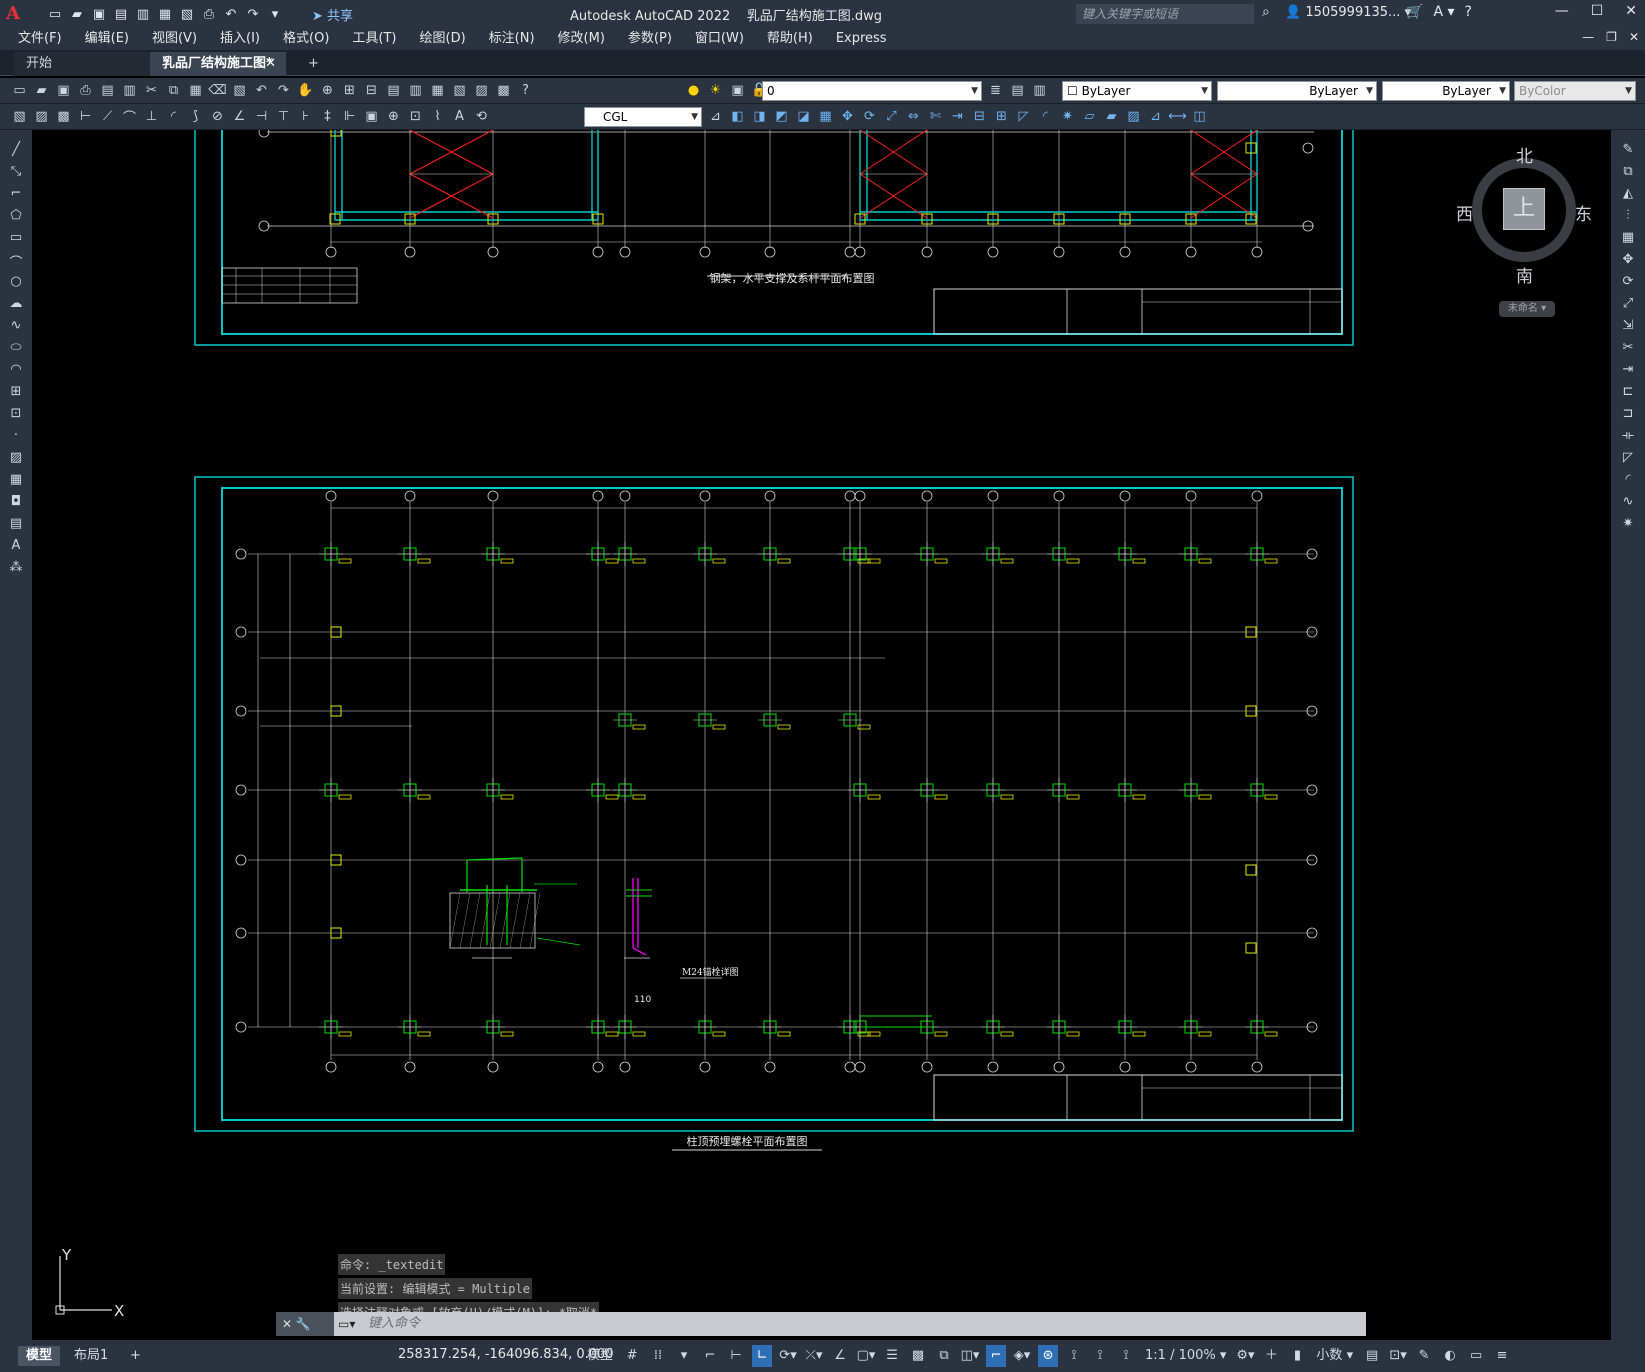 This screenshot has width=1645, height=1372. What do you see at coordinates (270, 64) in the screenshot?
I see `tab-close-icon: ✕` at bounding box center [270, 64].